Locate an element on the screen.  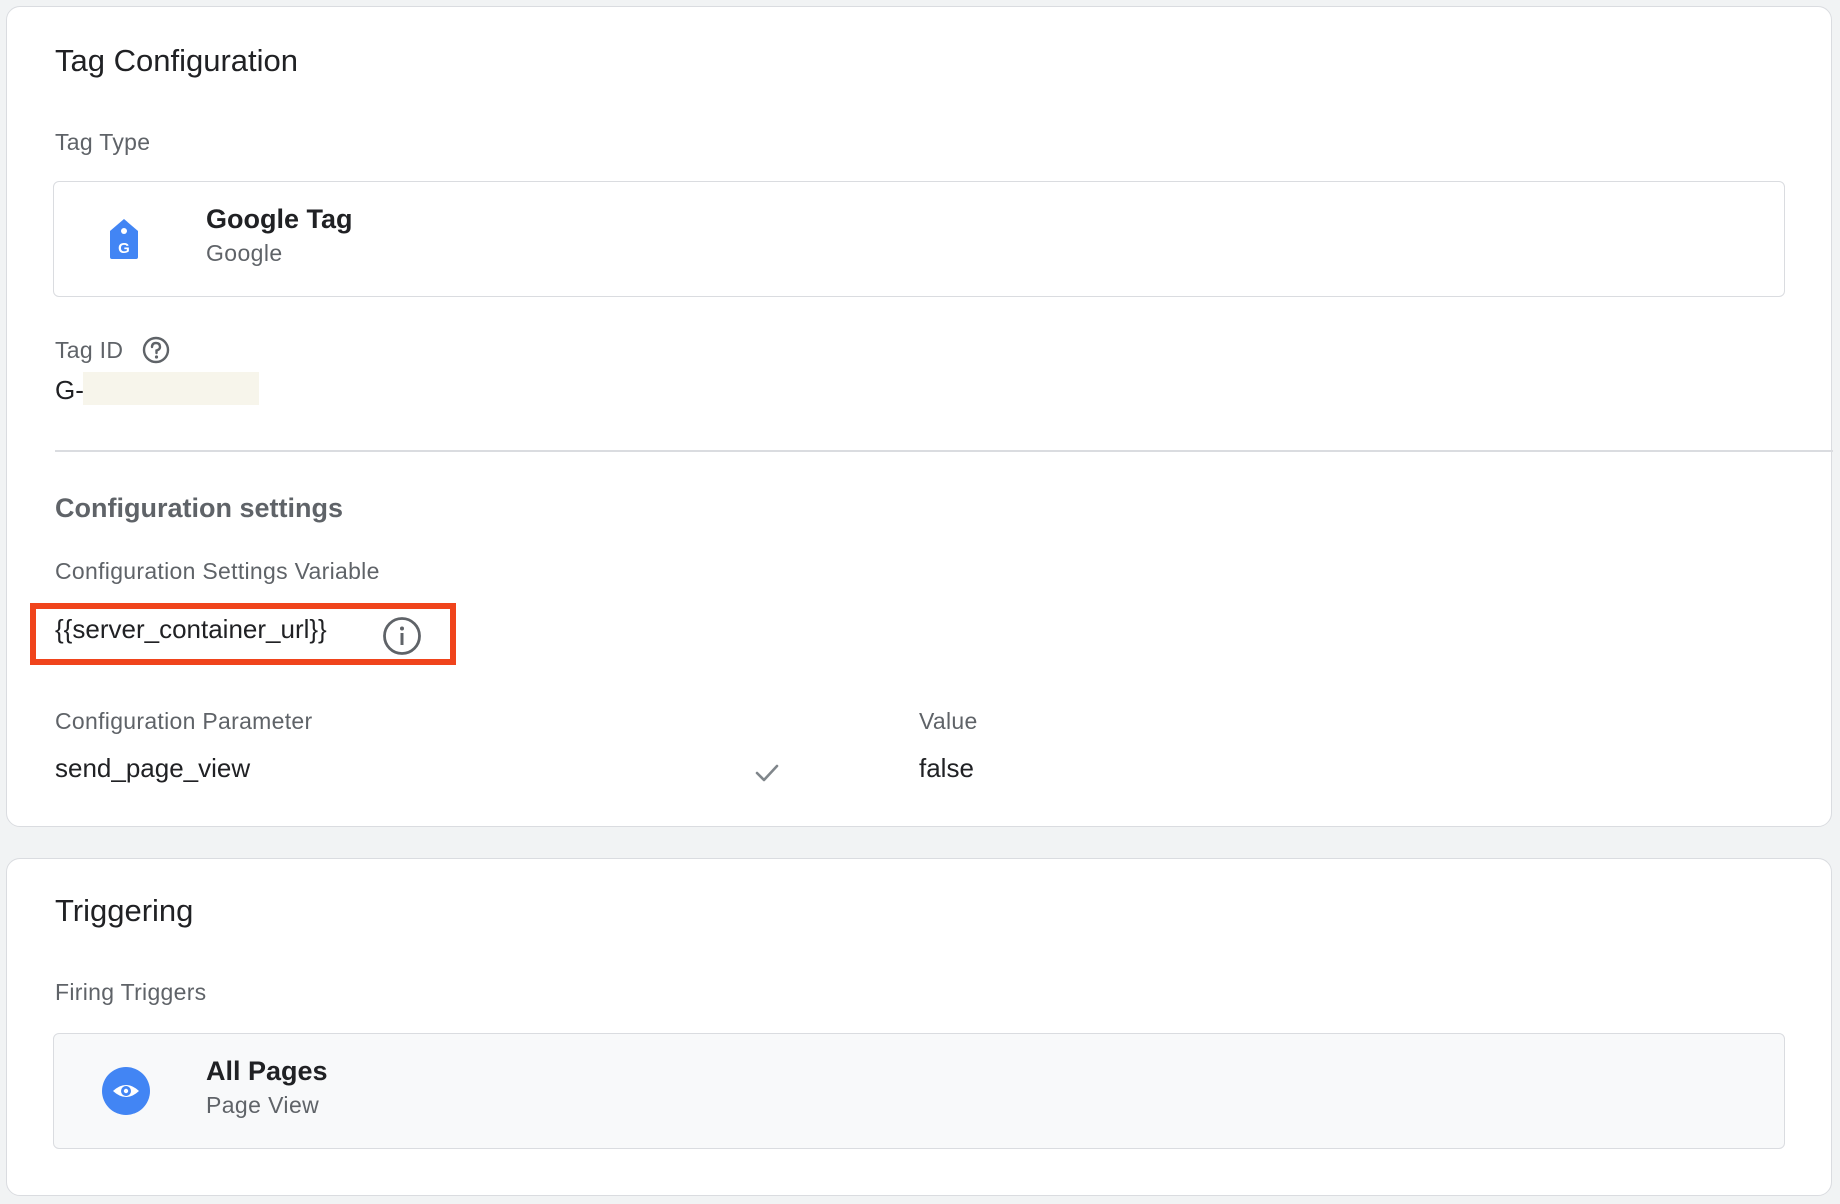
check-icon is located at coordinates (767, 773).